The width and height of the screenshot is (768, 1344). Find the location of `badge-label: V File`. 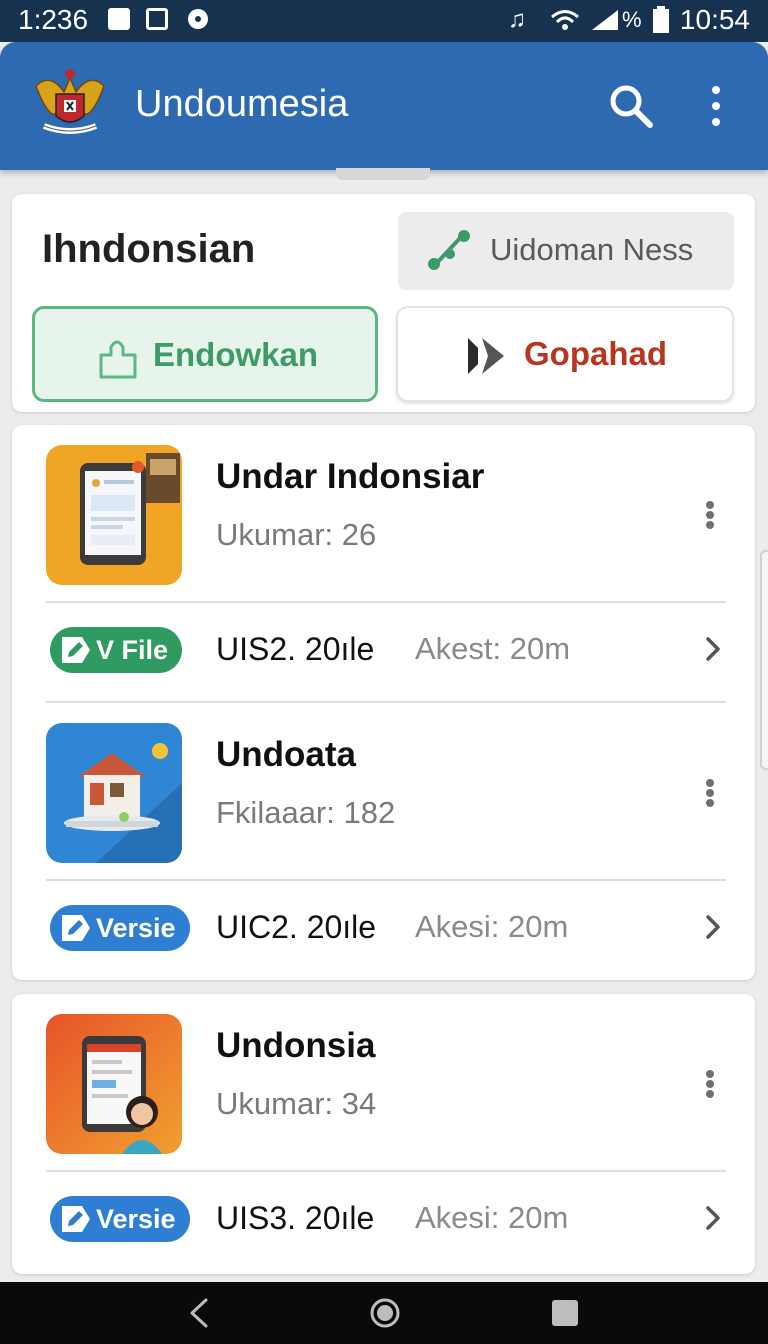

badge-label: V File is located at coordinates (132, 650).